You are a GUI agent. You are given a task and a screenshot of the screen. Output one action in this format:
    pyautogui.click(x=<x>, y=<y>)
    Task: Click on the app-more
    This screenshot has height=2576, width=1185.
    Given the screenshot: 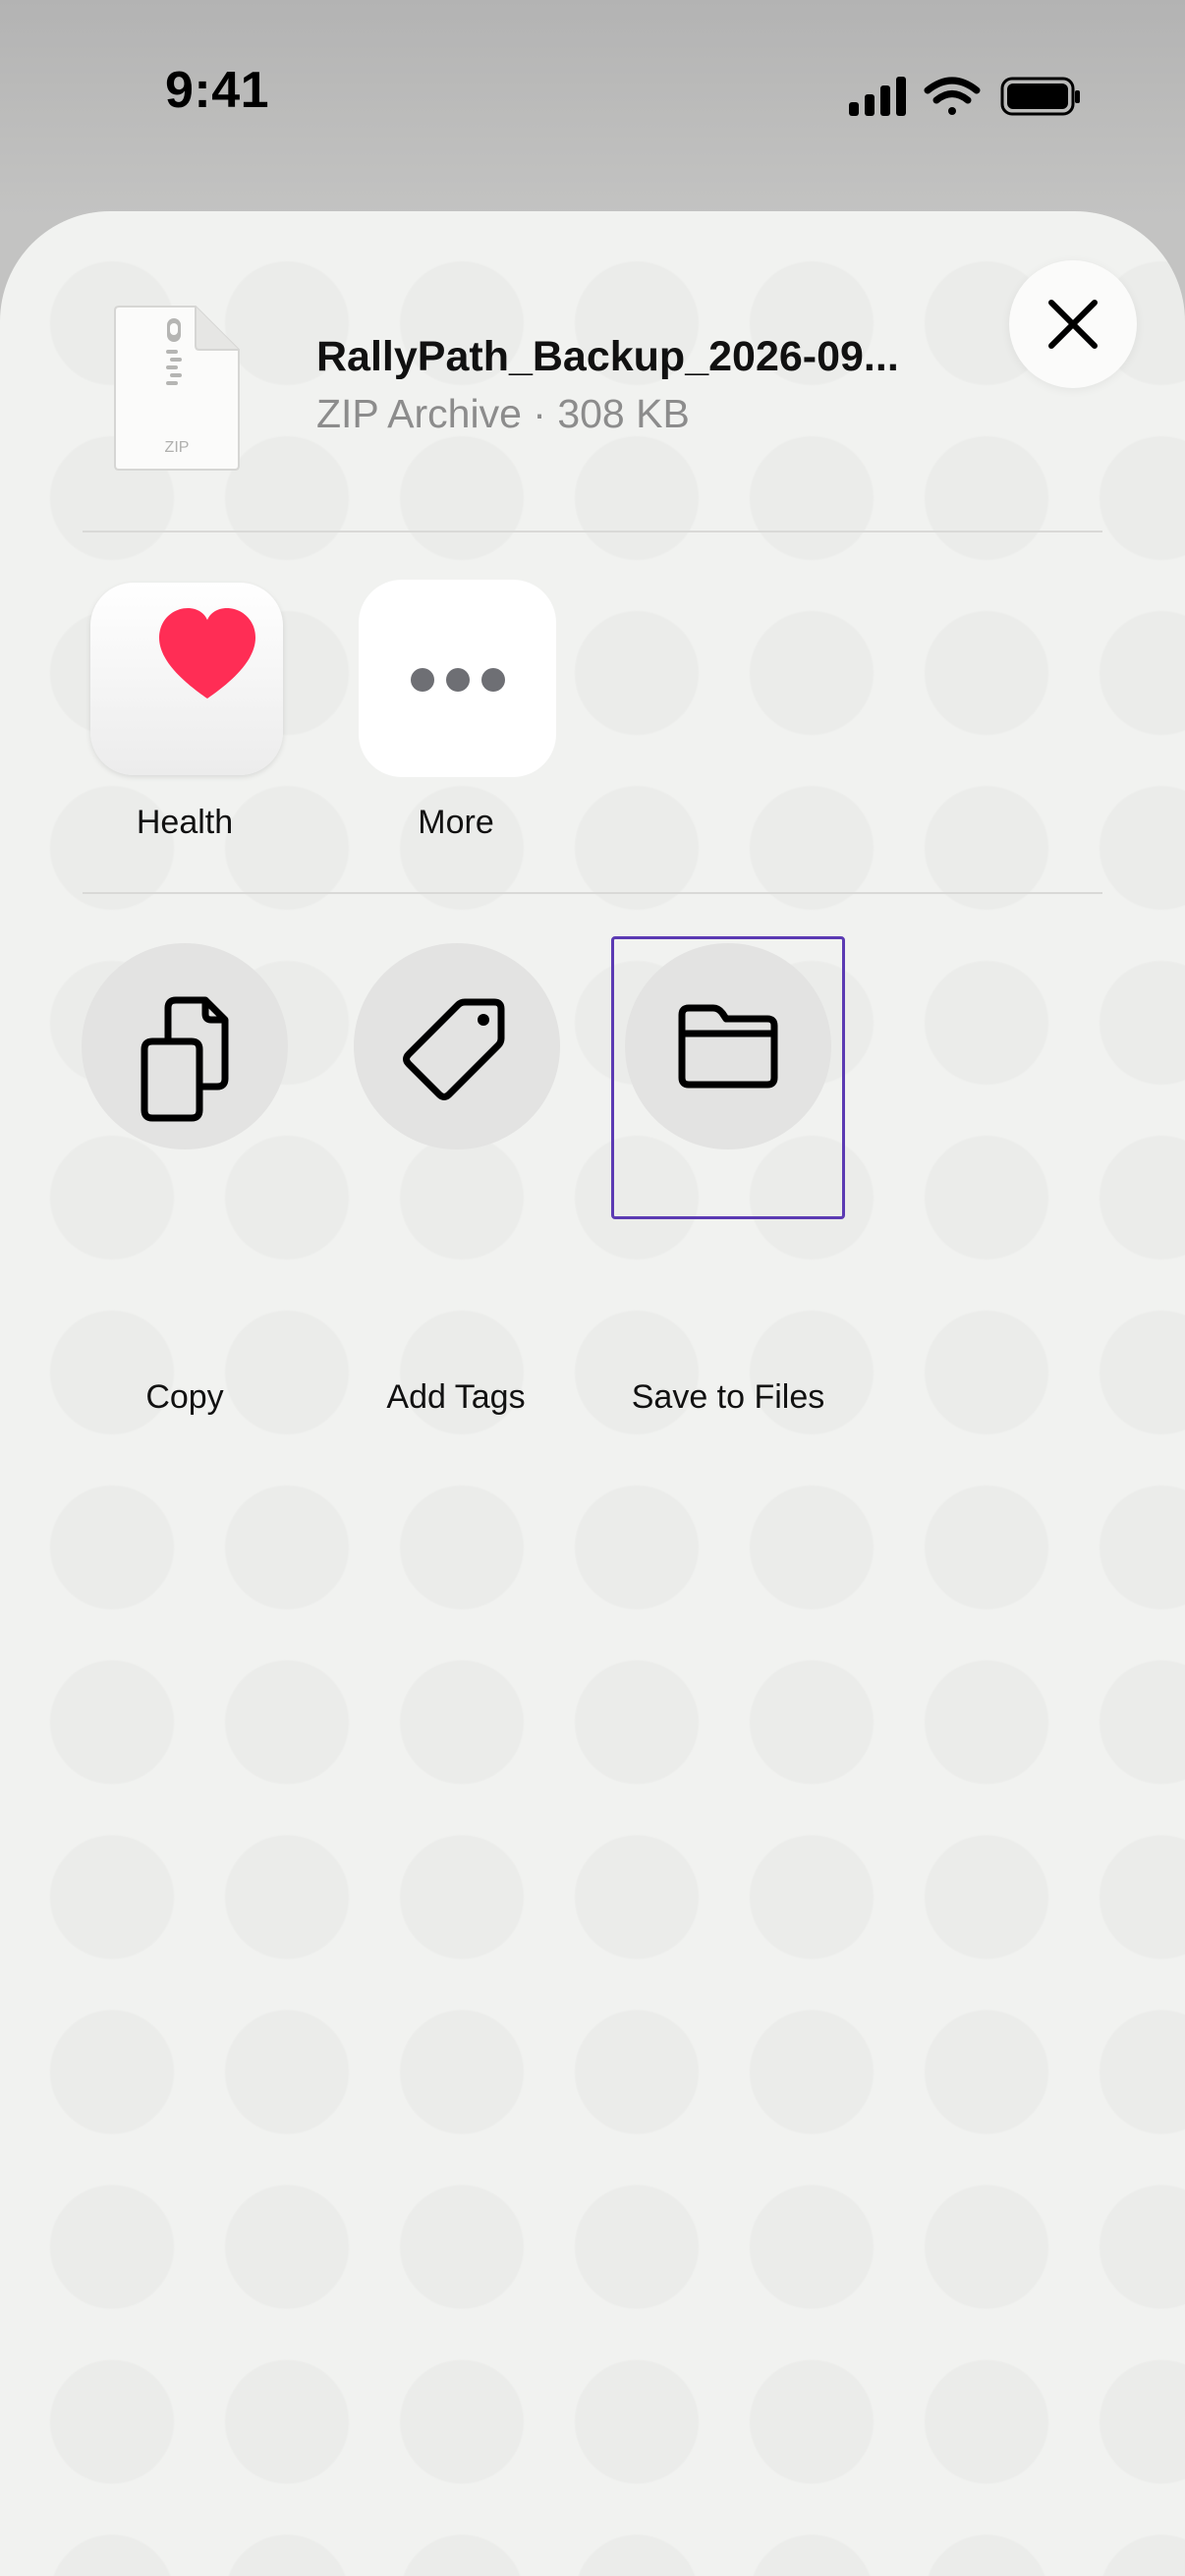 What is the action you would take?
    pyautogui.click(x=458, y=678)
    